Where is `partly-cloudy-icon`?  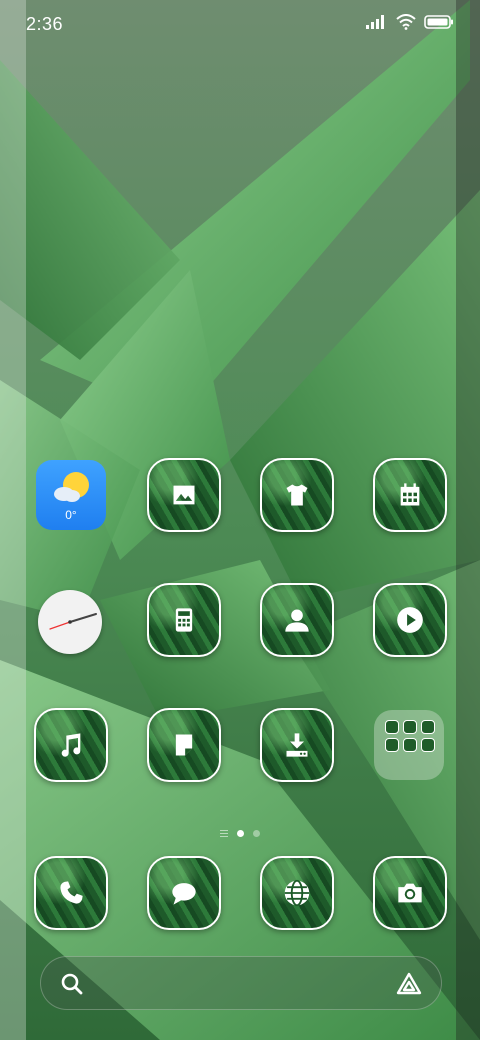 partly-cloudy-icon is located at coordinates (71, 487).